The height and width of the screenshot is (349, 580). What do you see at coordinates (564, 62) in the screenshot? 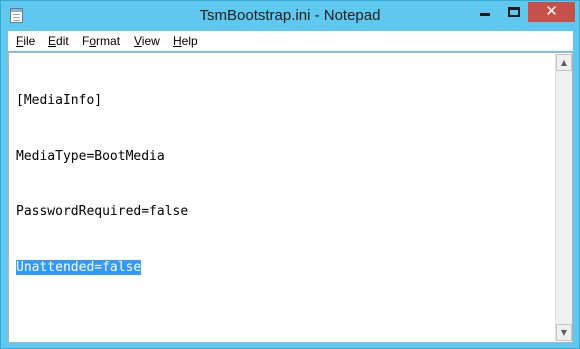
I see `scroll-up-button: ▲` at bounding box center [564, 62].